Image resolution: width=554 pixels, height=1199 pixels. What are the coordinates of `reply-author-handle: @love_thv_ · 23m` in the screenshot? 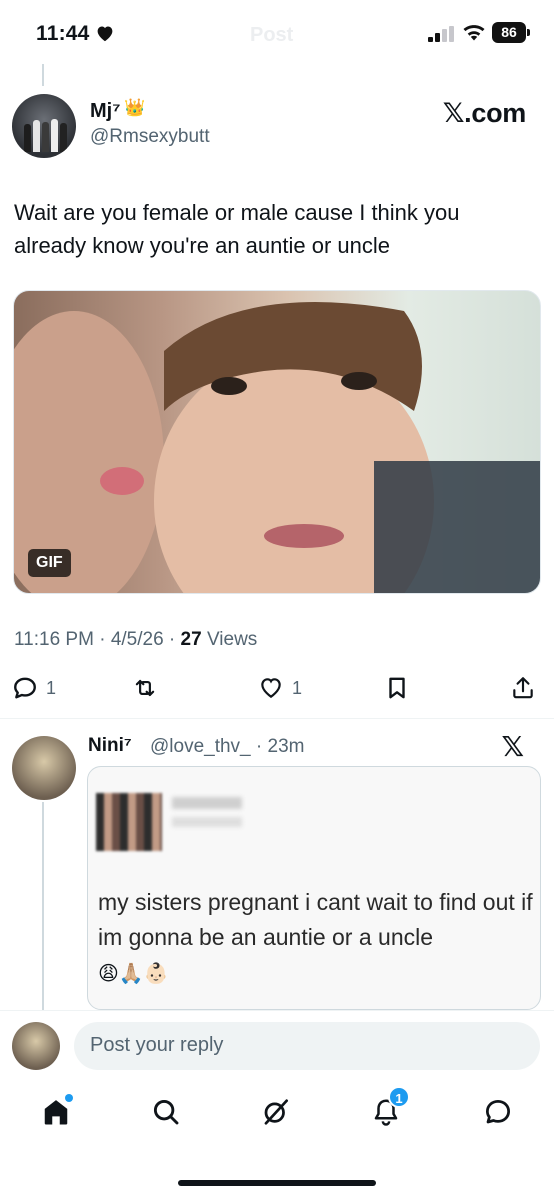 It's located at (227, 747).